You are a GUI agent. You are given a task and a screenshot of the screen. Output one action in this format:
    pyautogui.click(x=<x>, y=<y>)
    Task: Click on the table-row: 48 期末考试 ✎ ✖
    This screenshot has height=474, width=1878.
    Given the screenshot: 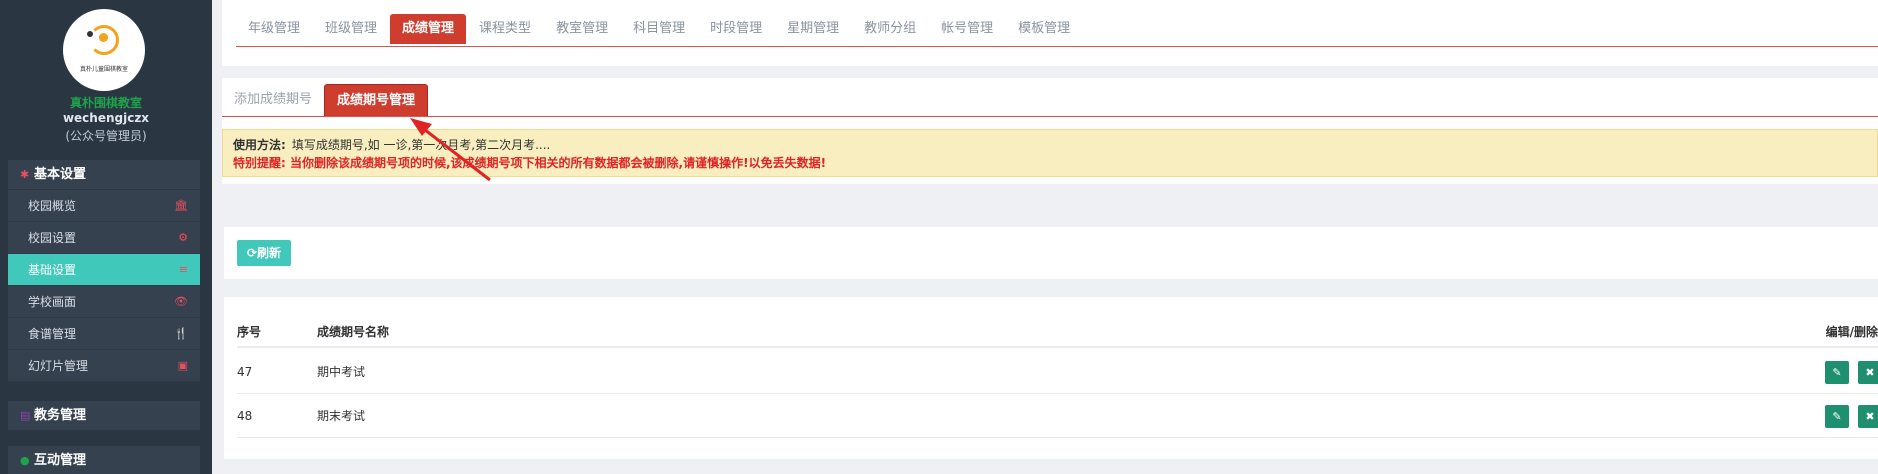 What is the action you would take?
    pyautogui.click(x=1057, y=416)
    